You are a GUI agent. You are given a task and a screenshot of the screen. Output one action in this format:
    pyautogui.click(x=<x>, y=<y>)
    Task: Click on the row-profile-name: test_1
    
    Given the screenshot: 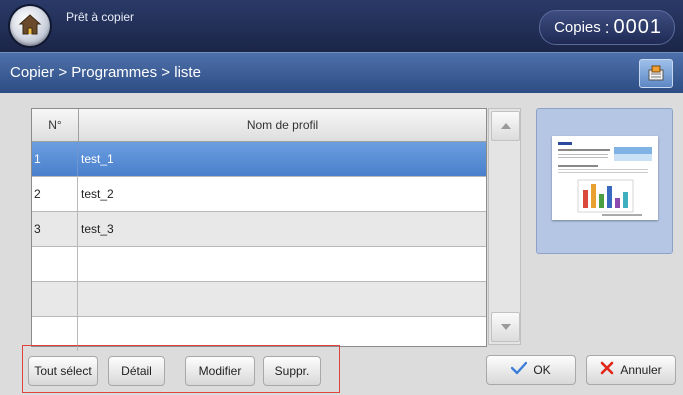 What is the action you would take?
    pyautogui.click(x=97, y=159)
    